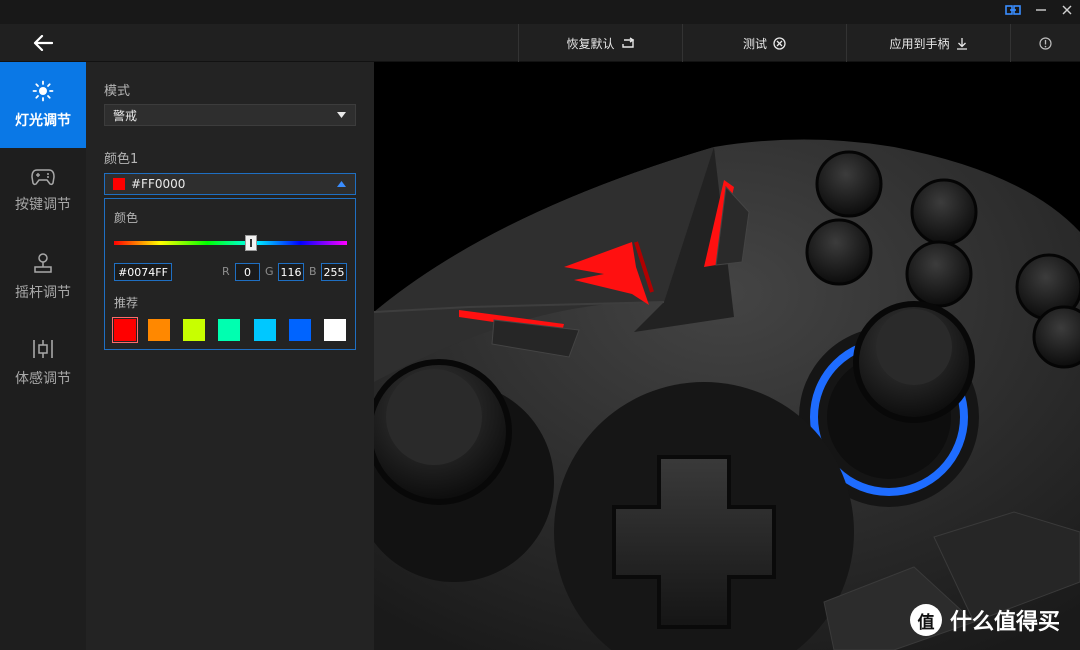  I want to click on watermark: 值 什么值得买, so click(985, 620).